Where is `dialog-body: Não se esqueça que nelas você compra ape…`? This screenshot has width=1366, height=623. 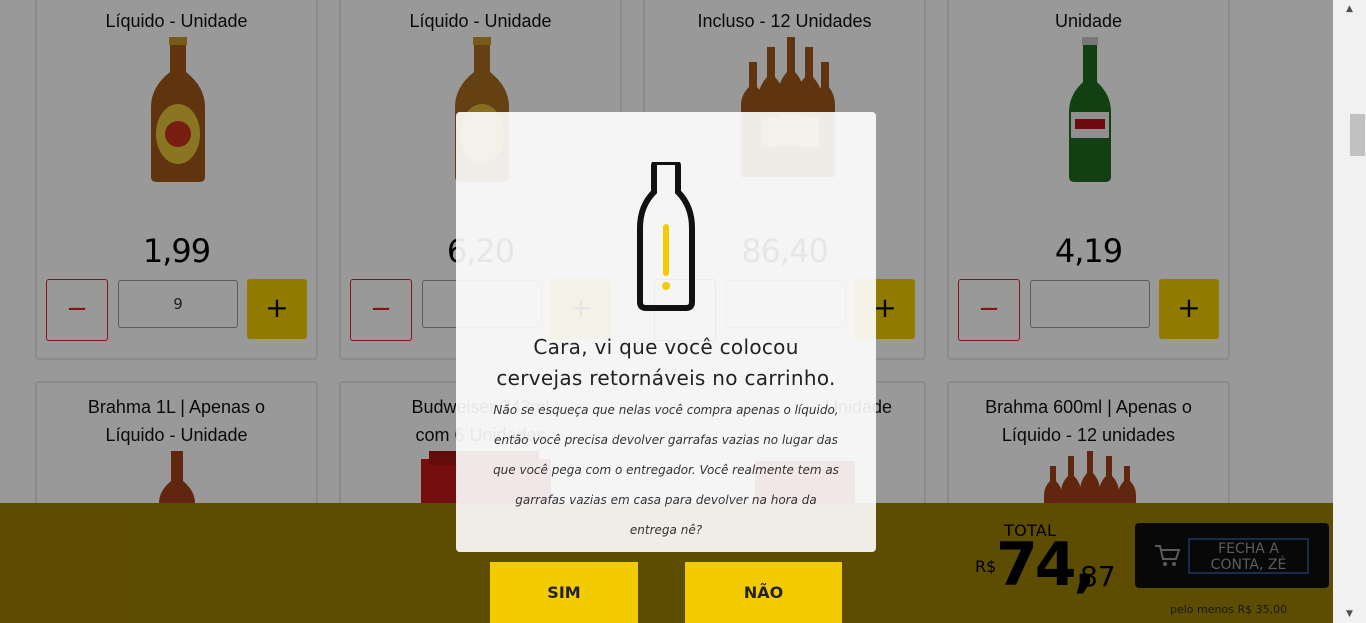 dialog-body: Não se esqueça que nelas você compra ape… is located at coordinates (666, 470).